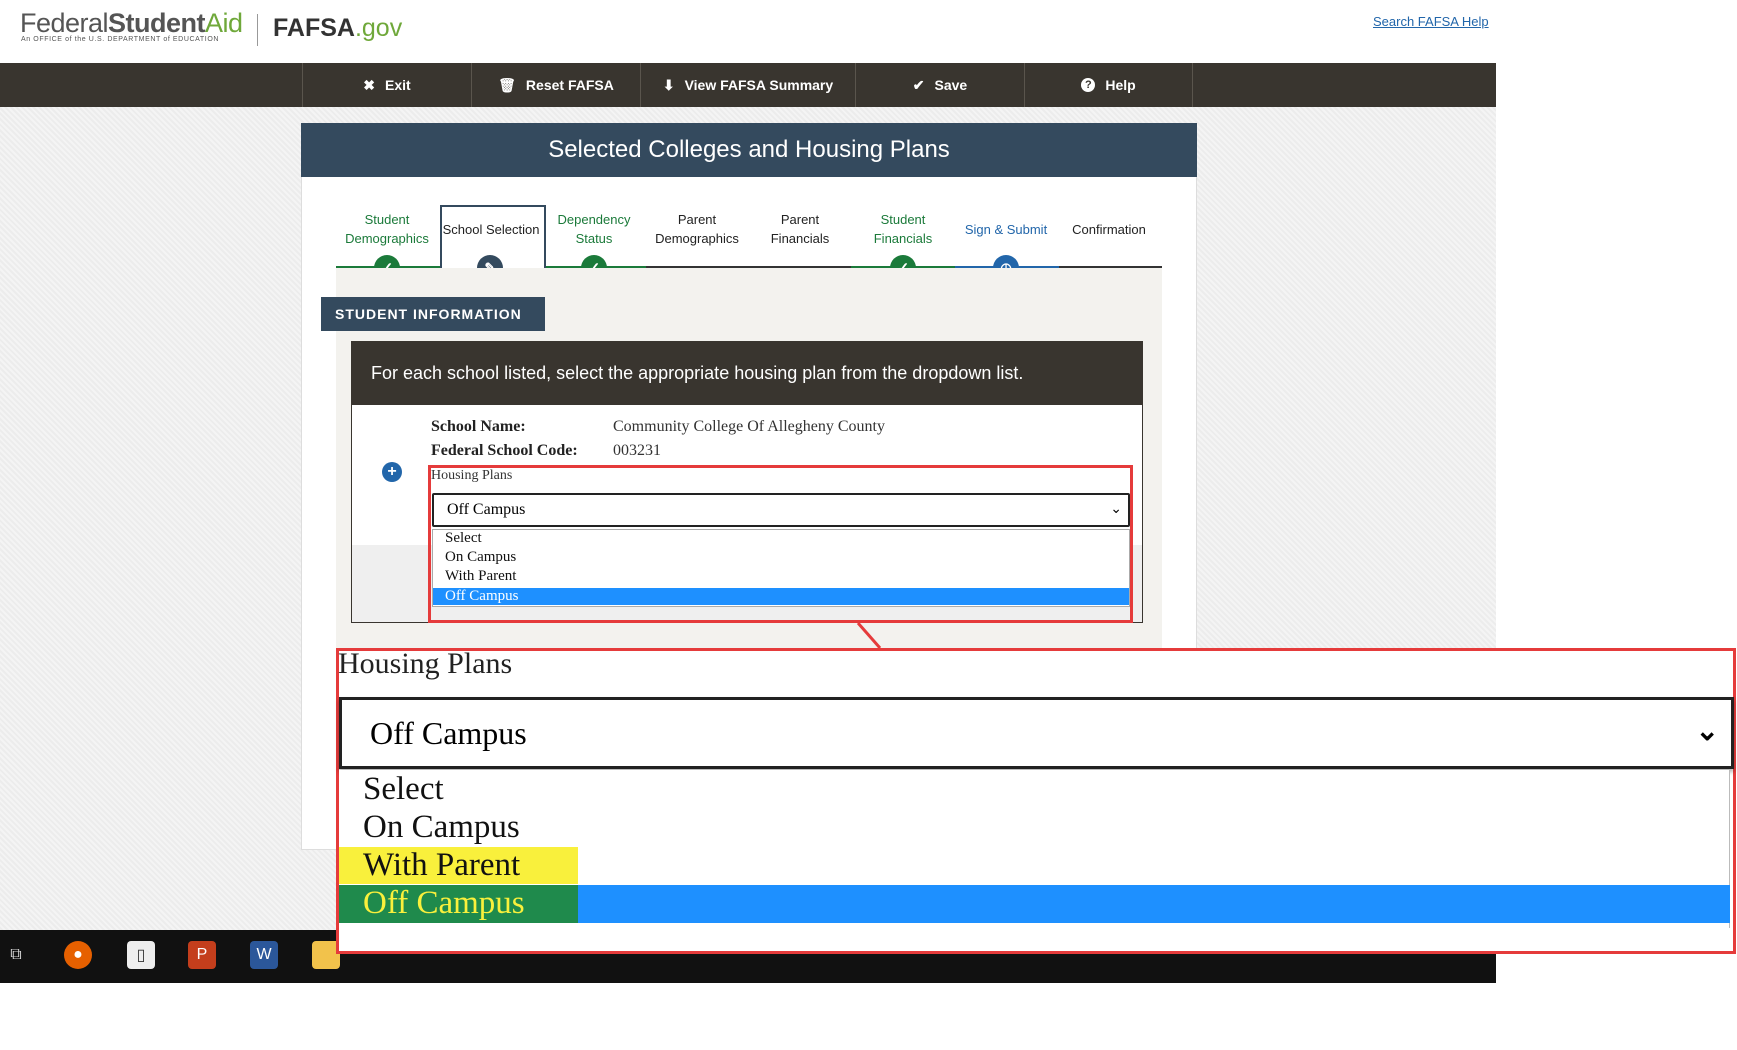 This screenshot has width=1737, height=1050. Describe the element at coordinates (1036, 733) in the screenshot. I see `zoom-housing-select: Off Campus ⌄` at that location.